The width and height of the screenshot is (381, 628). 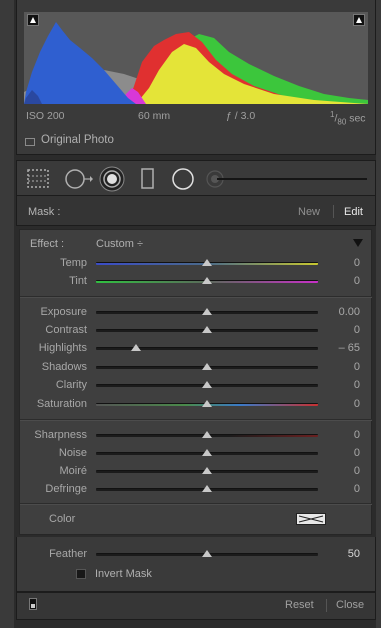 What do you see at coordinates (196, 606) in the screenshot?
I see `footer-bar` at bounding box center [196, 606].